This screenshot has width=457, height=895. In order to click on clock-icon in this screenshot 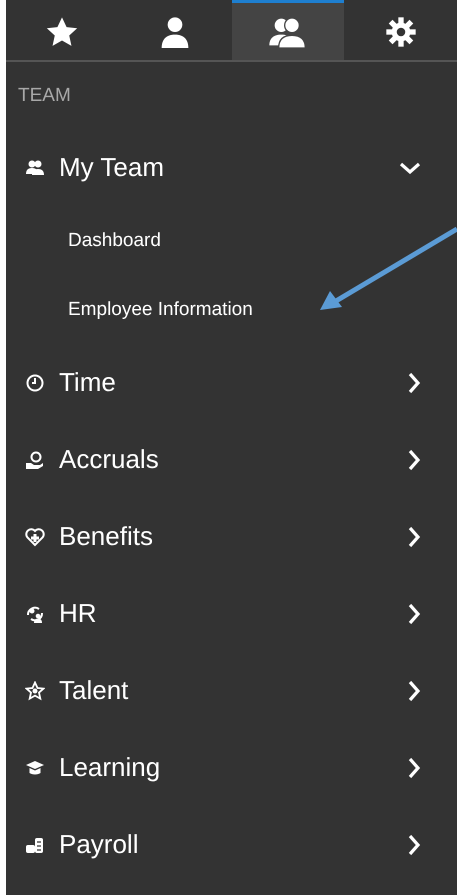, I will do `click(35, 382)`.